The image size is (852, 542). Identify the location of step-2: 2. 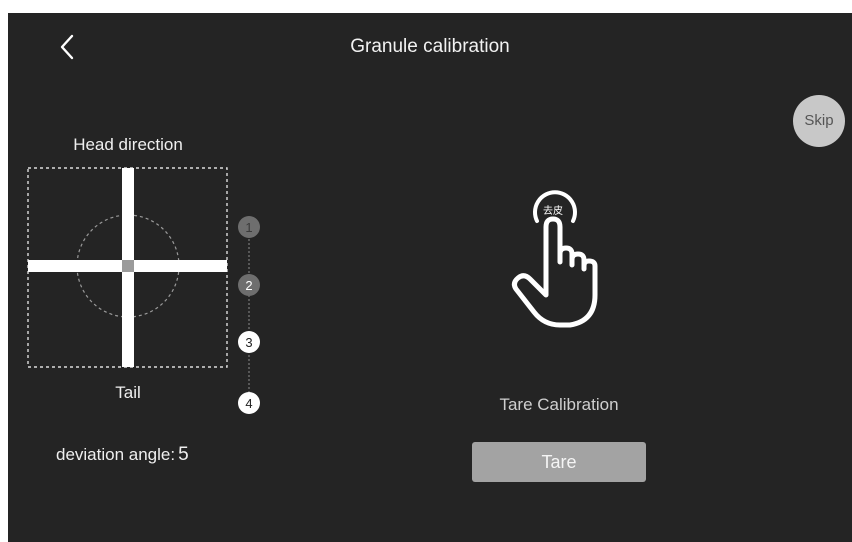
(249, 285).